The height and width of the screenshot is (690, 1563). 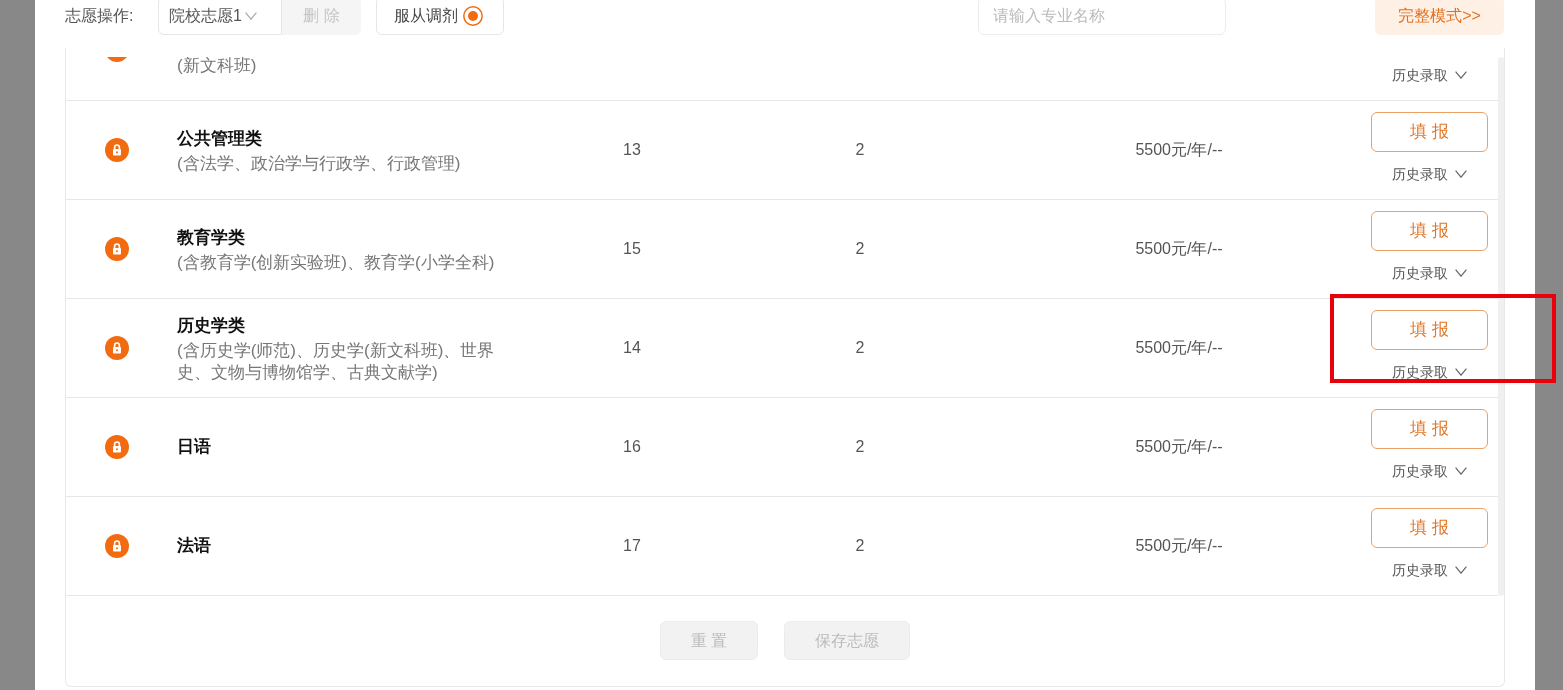 I want to click on table-cell-text: 13, so click(x=632, y=150).